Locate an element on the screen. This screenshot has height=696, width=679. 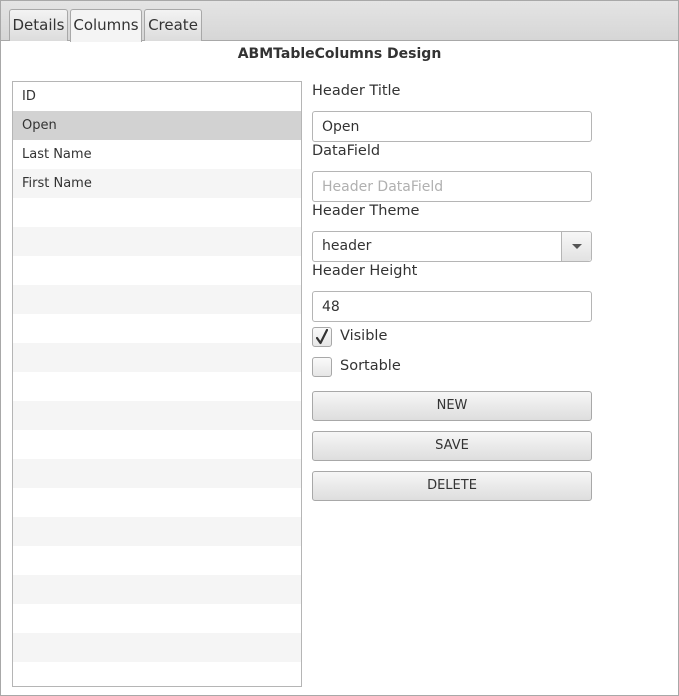
list-item: First Name is located at coordinates (157, 183).